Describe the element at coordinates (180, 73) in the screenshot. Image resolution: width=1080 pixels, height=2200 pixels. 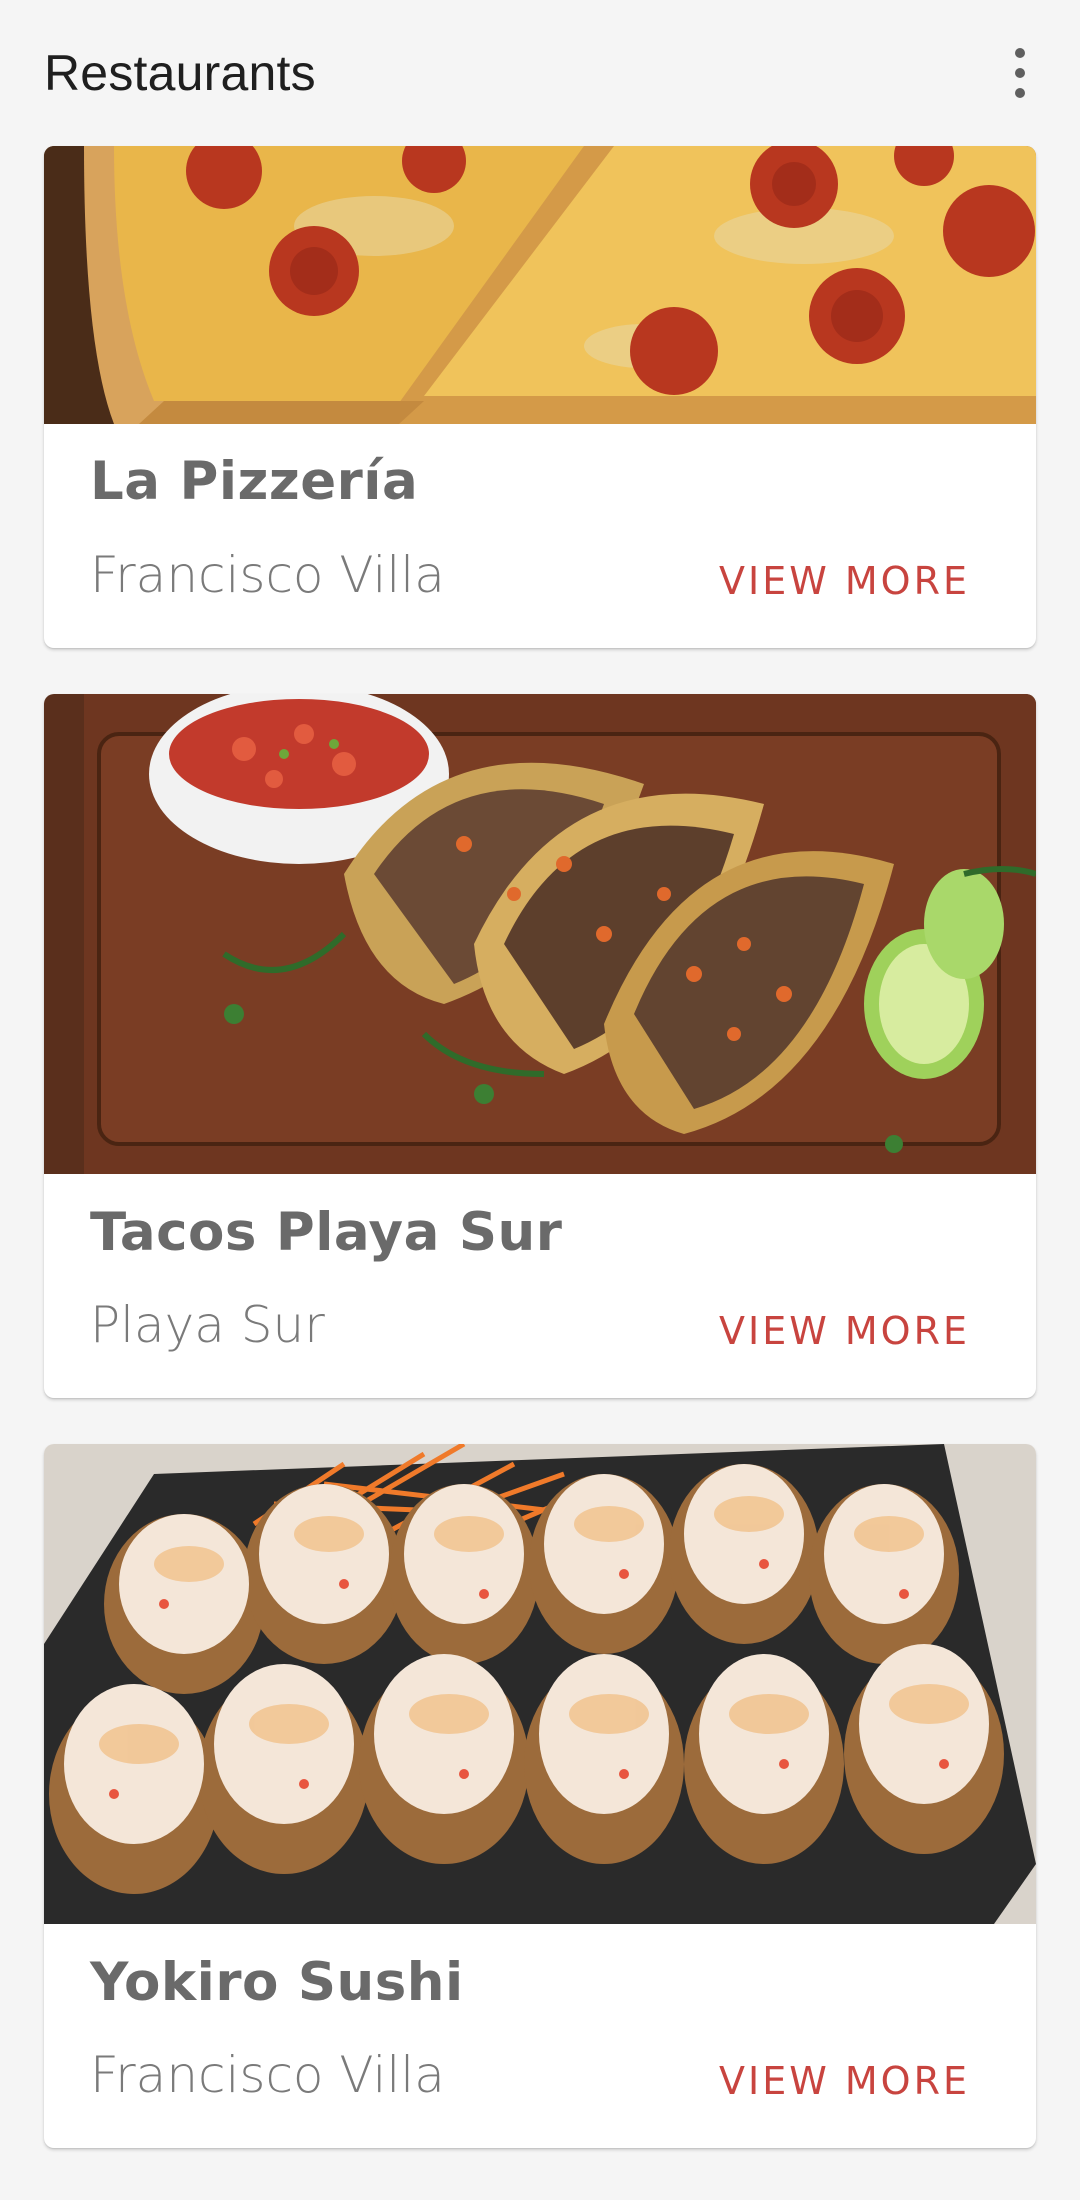
I see `page-title: Restaurants` at that location.